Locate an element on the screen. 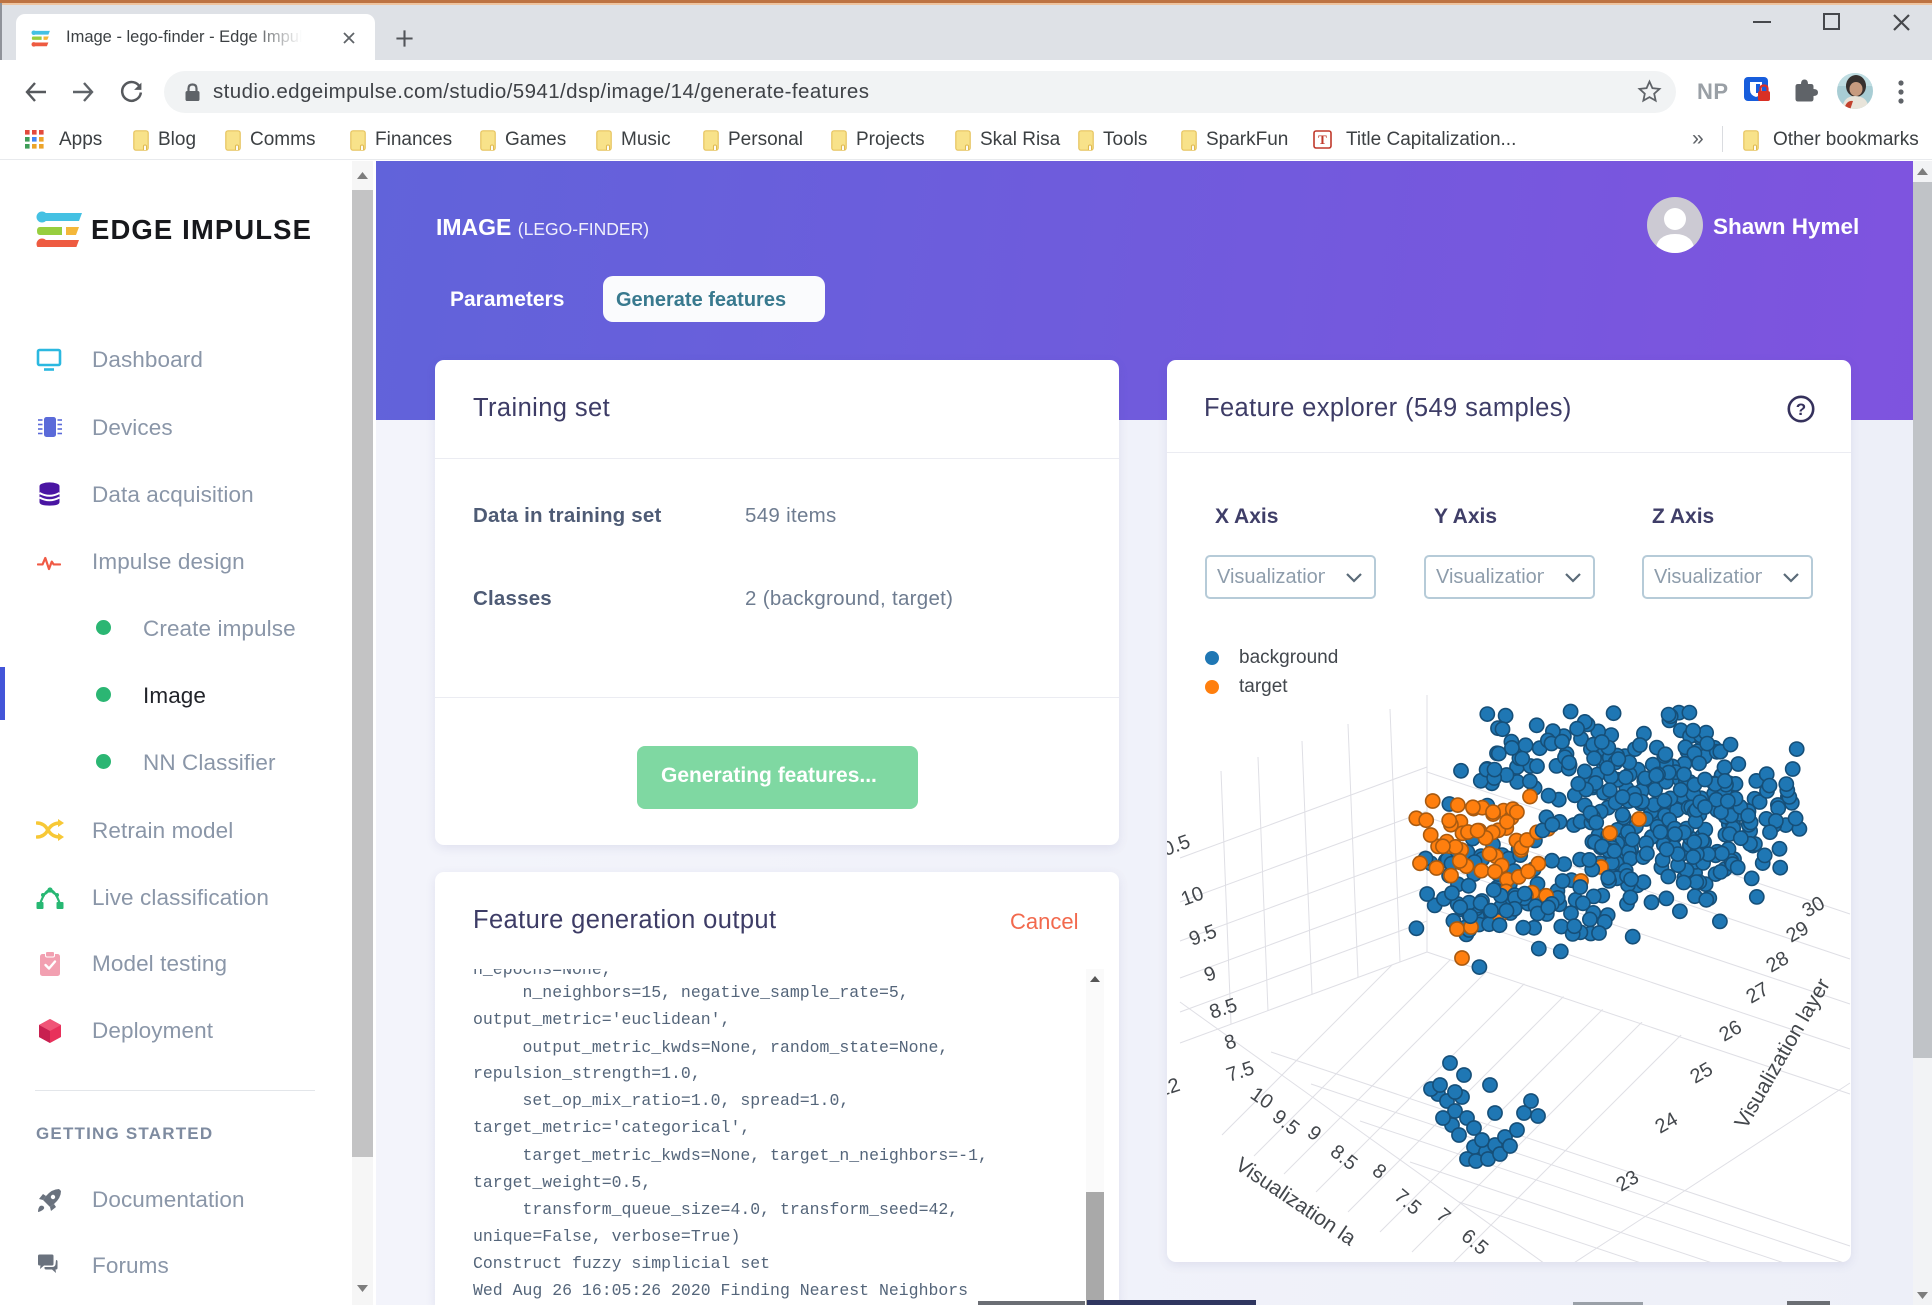 Image resolution: width=1932 pixels, height=1305 pixels. svg-text: 28 is located at coordinates (1778, 962).